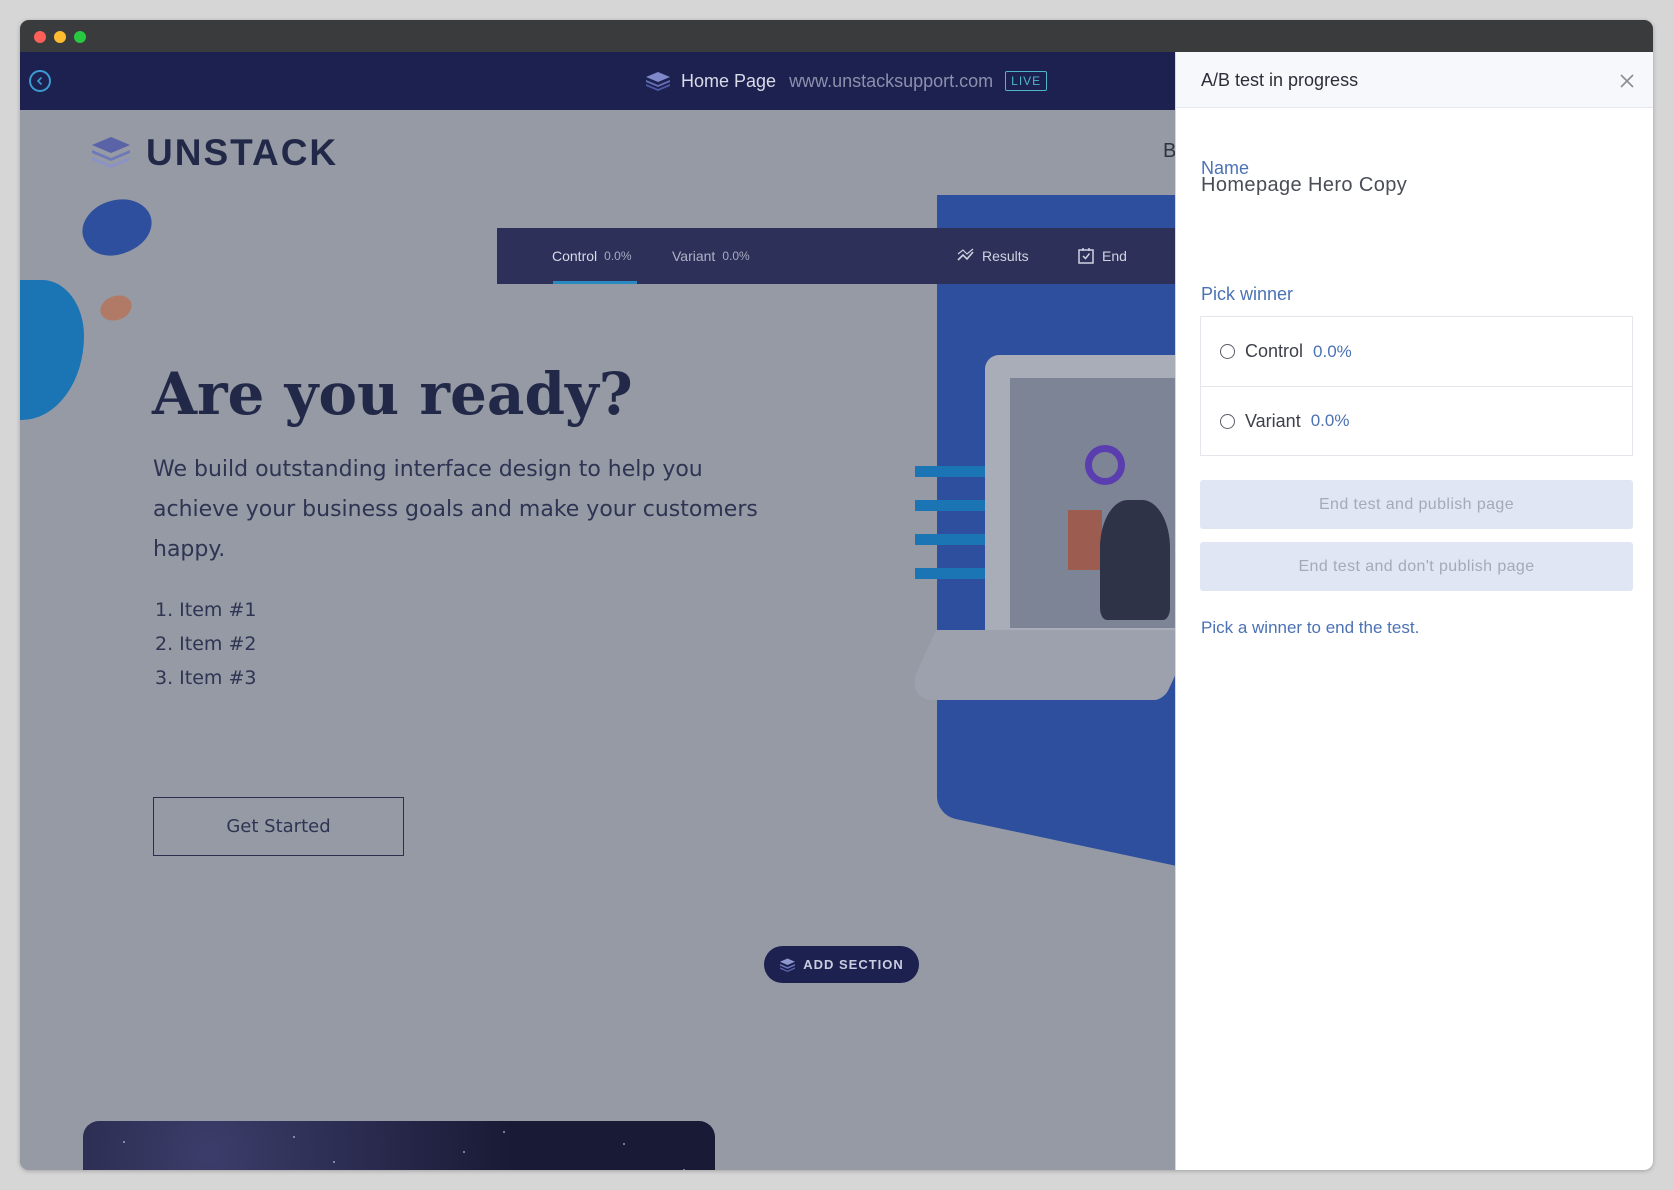 The width and height of the screenshot is (1673, 1190). What do you see at coordinates (1086, 256) in the screenshot?
I see `end-icon` at bounding box center [1086, 256].